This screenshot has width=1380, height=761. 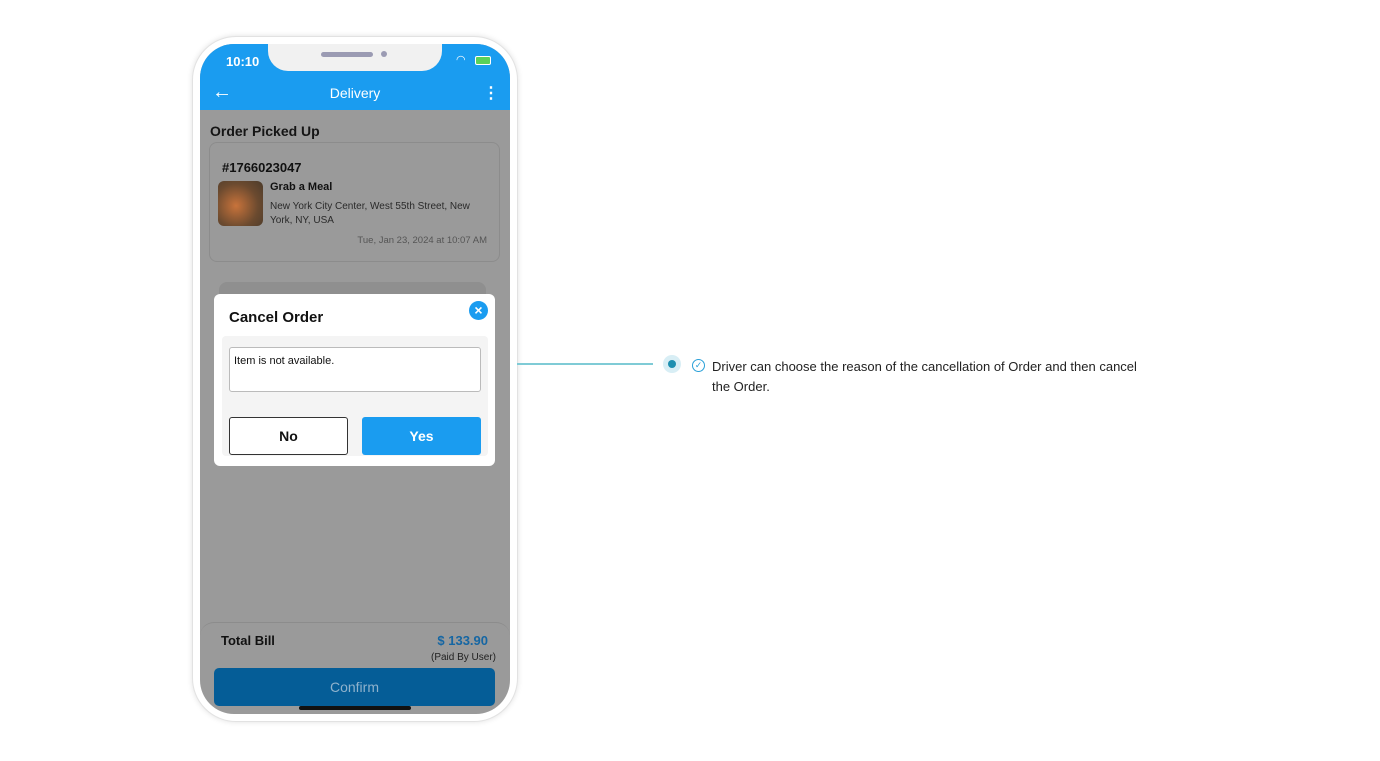 What do you see at coordinates (248, 640) in the screenshot?
I see `total-label: Total Bill` at bounding box center [248, 640].